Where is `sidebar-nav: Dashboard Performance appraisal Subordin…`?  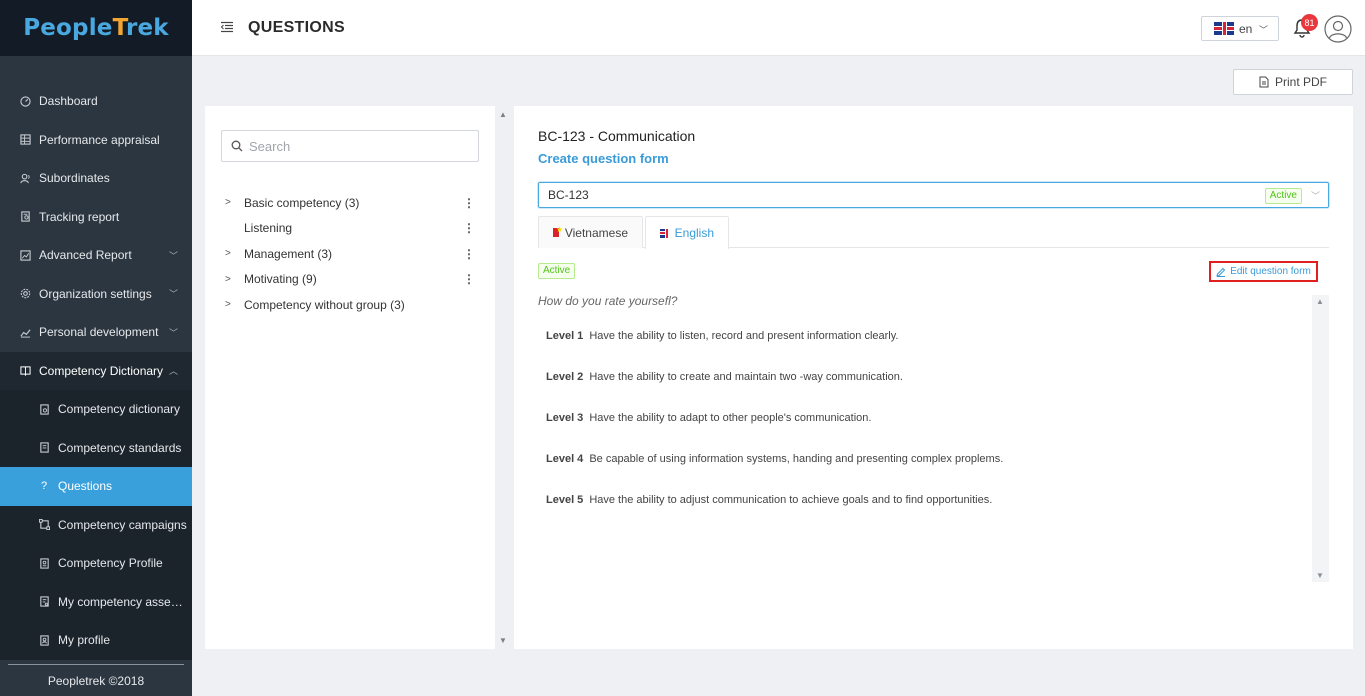
sidebar-nav: Dashboard Performance appraisal Subordin… is located at coordinates (96, 371).